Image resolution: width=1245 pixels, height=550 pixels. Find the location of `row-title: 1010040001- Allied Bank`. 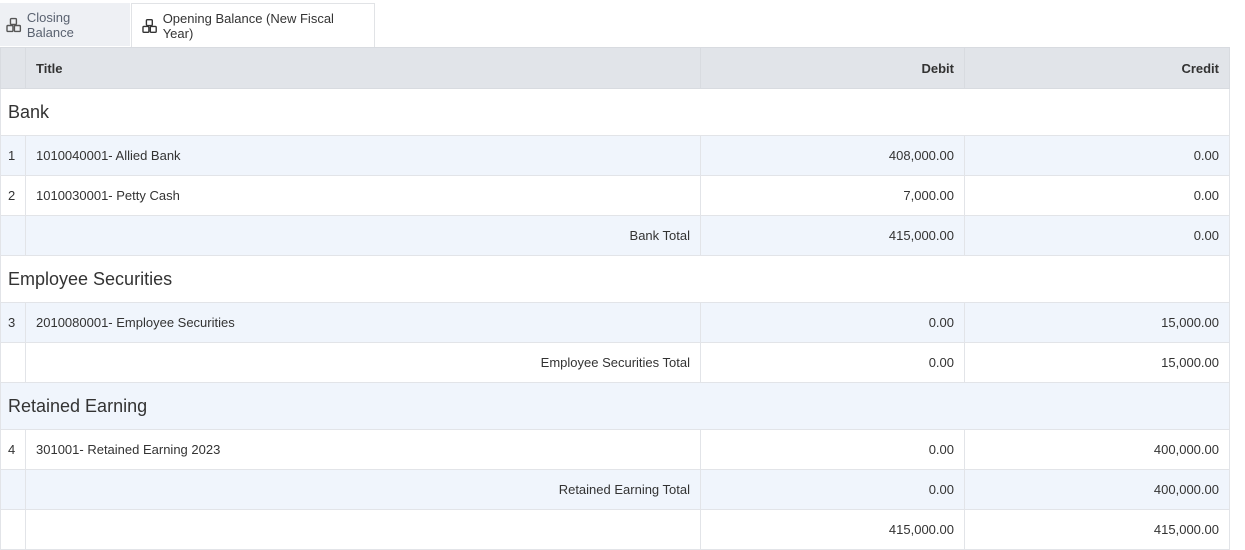

row-title: 1010040001- Allied Bank is located at coordinates (363, 155).